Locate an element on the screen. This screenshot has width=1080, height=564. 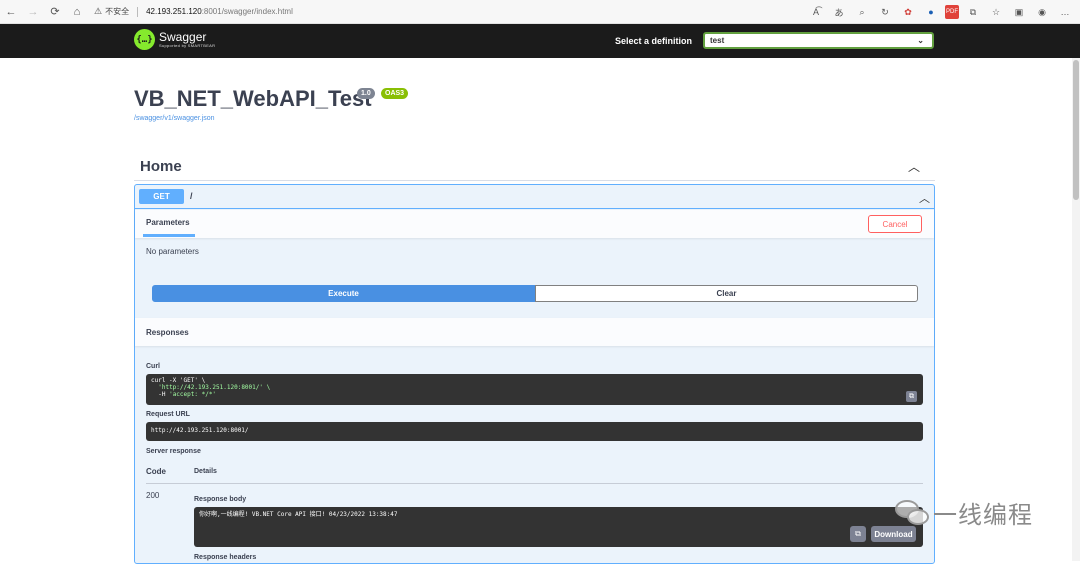
url-path: :8001/swagger/index.html is located at coordinates (247, 11).